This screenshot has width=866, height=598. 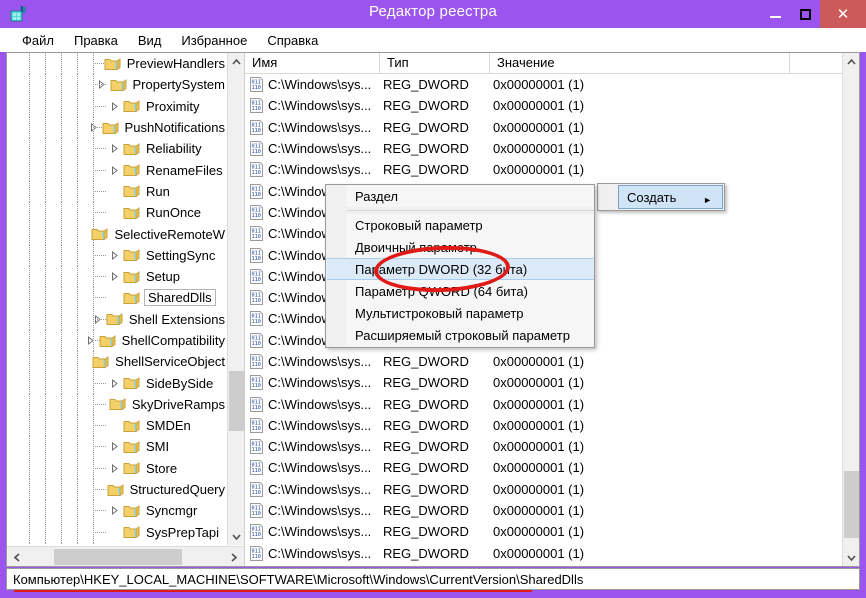 I want to click on tree-horizontal-scrollbar, so click(x=125, y=556).